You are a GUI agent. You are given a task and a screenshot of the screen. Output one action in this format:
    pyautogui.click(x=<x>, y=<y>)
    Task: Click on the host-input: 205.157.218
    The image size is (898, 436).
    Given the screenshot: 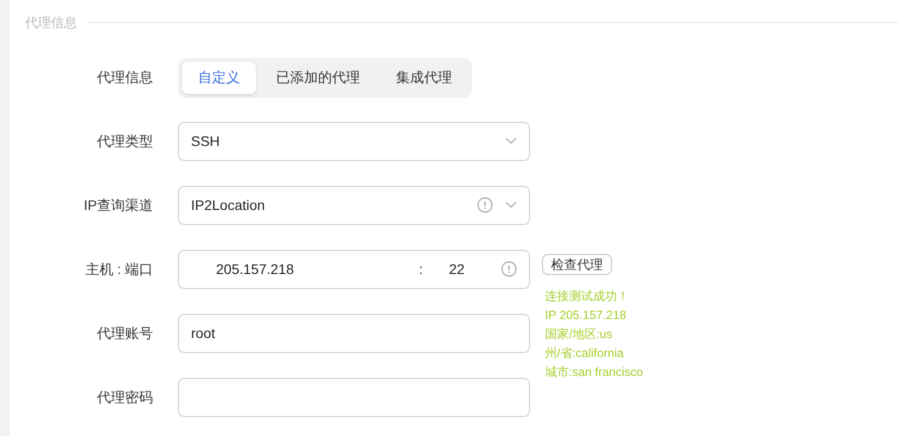 What is the action you would take?
    pyautogui.click(x=301, y=269)
    